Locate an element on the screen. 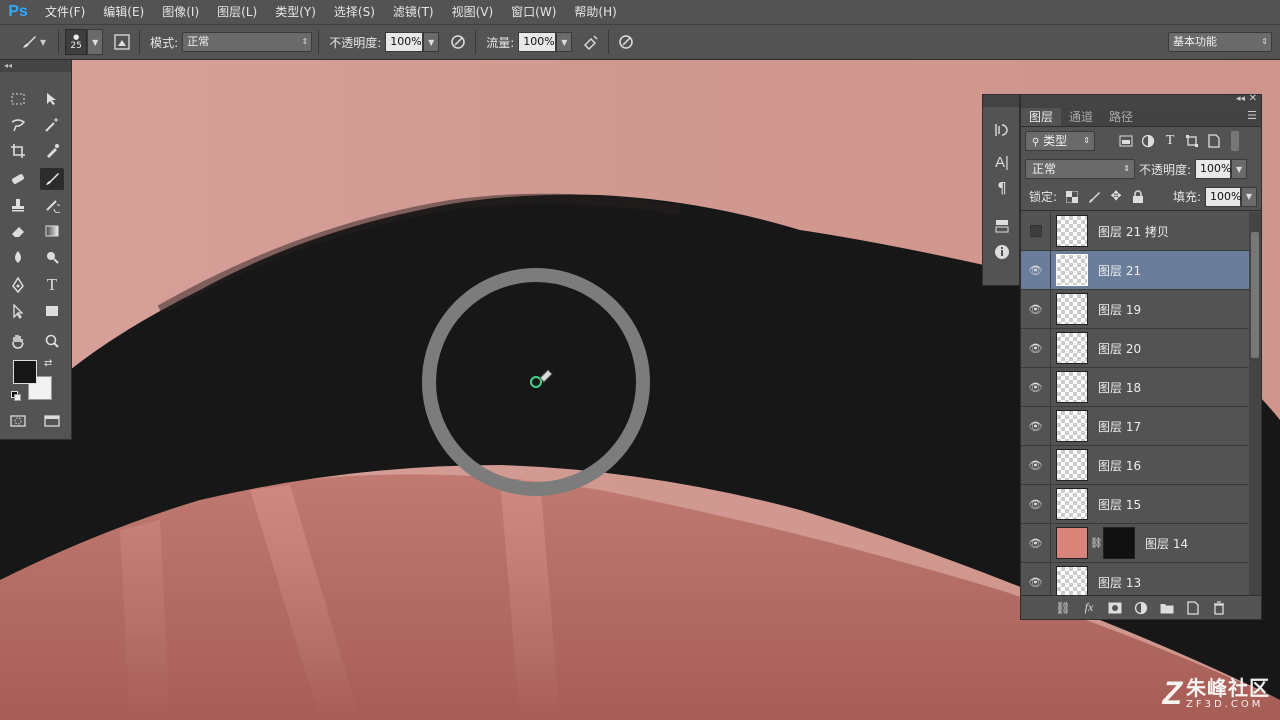  type-tool-icon: T is located at coordinates (52, 285).